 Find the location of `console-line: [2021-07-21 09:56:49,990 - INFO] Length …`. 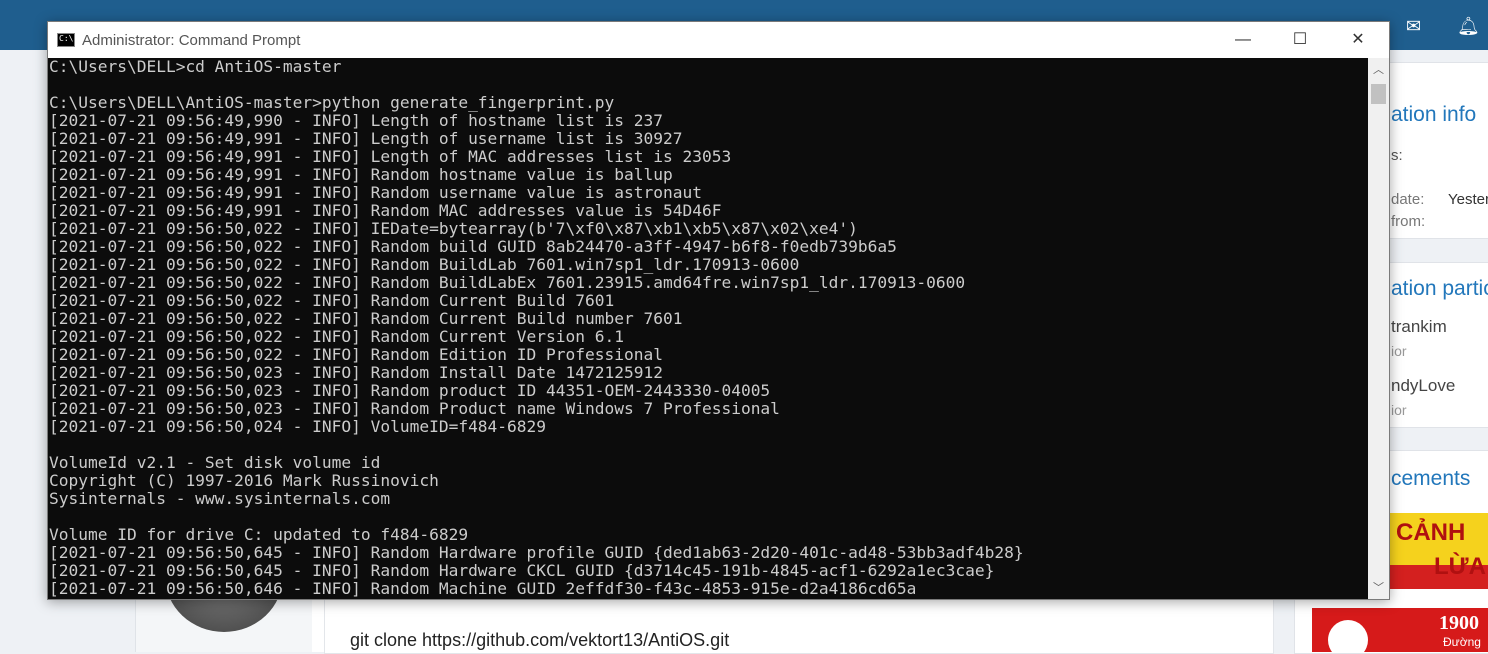

console-line: [2021-07-21 09:56:49,990 - INFO] Length … is located at coordinates (356, 120).